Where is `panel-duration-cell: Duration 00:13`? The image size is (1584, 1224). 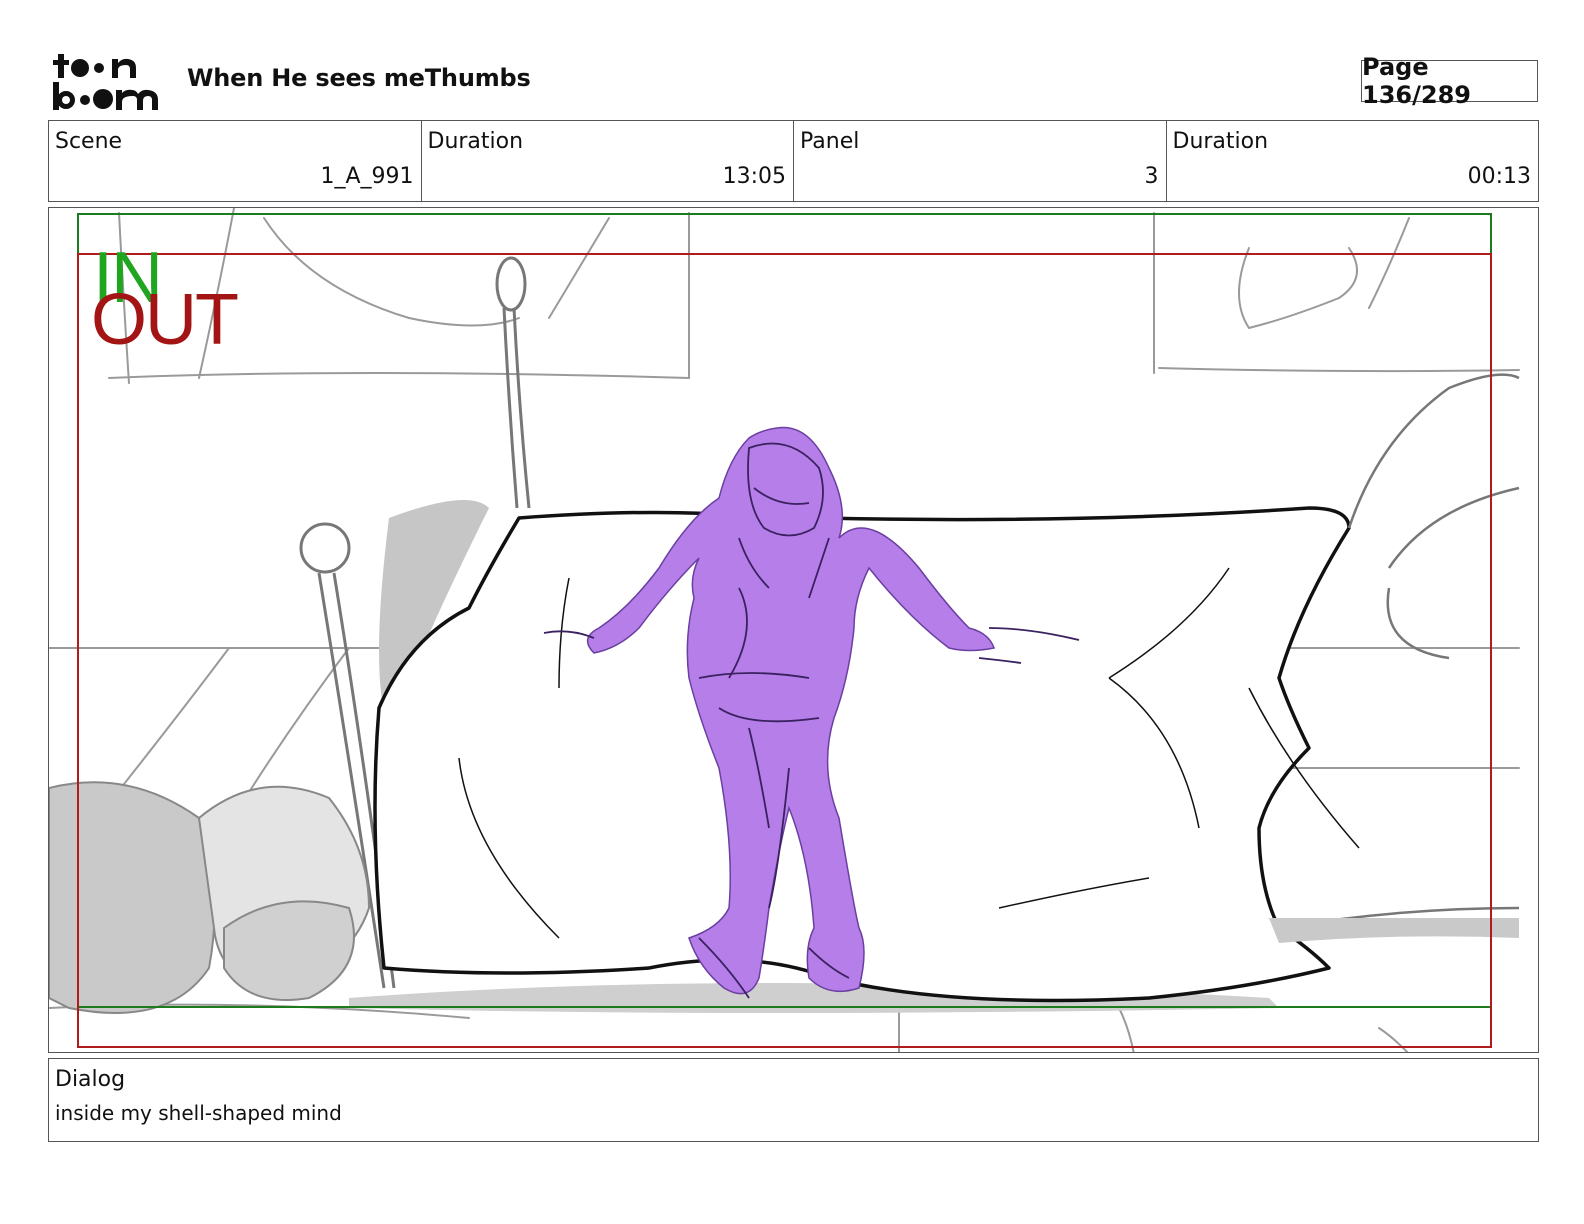 panel-duration-cell: Duration 00:13 is located at coordinates (1353, 161).